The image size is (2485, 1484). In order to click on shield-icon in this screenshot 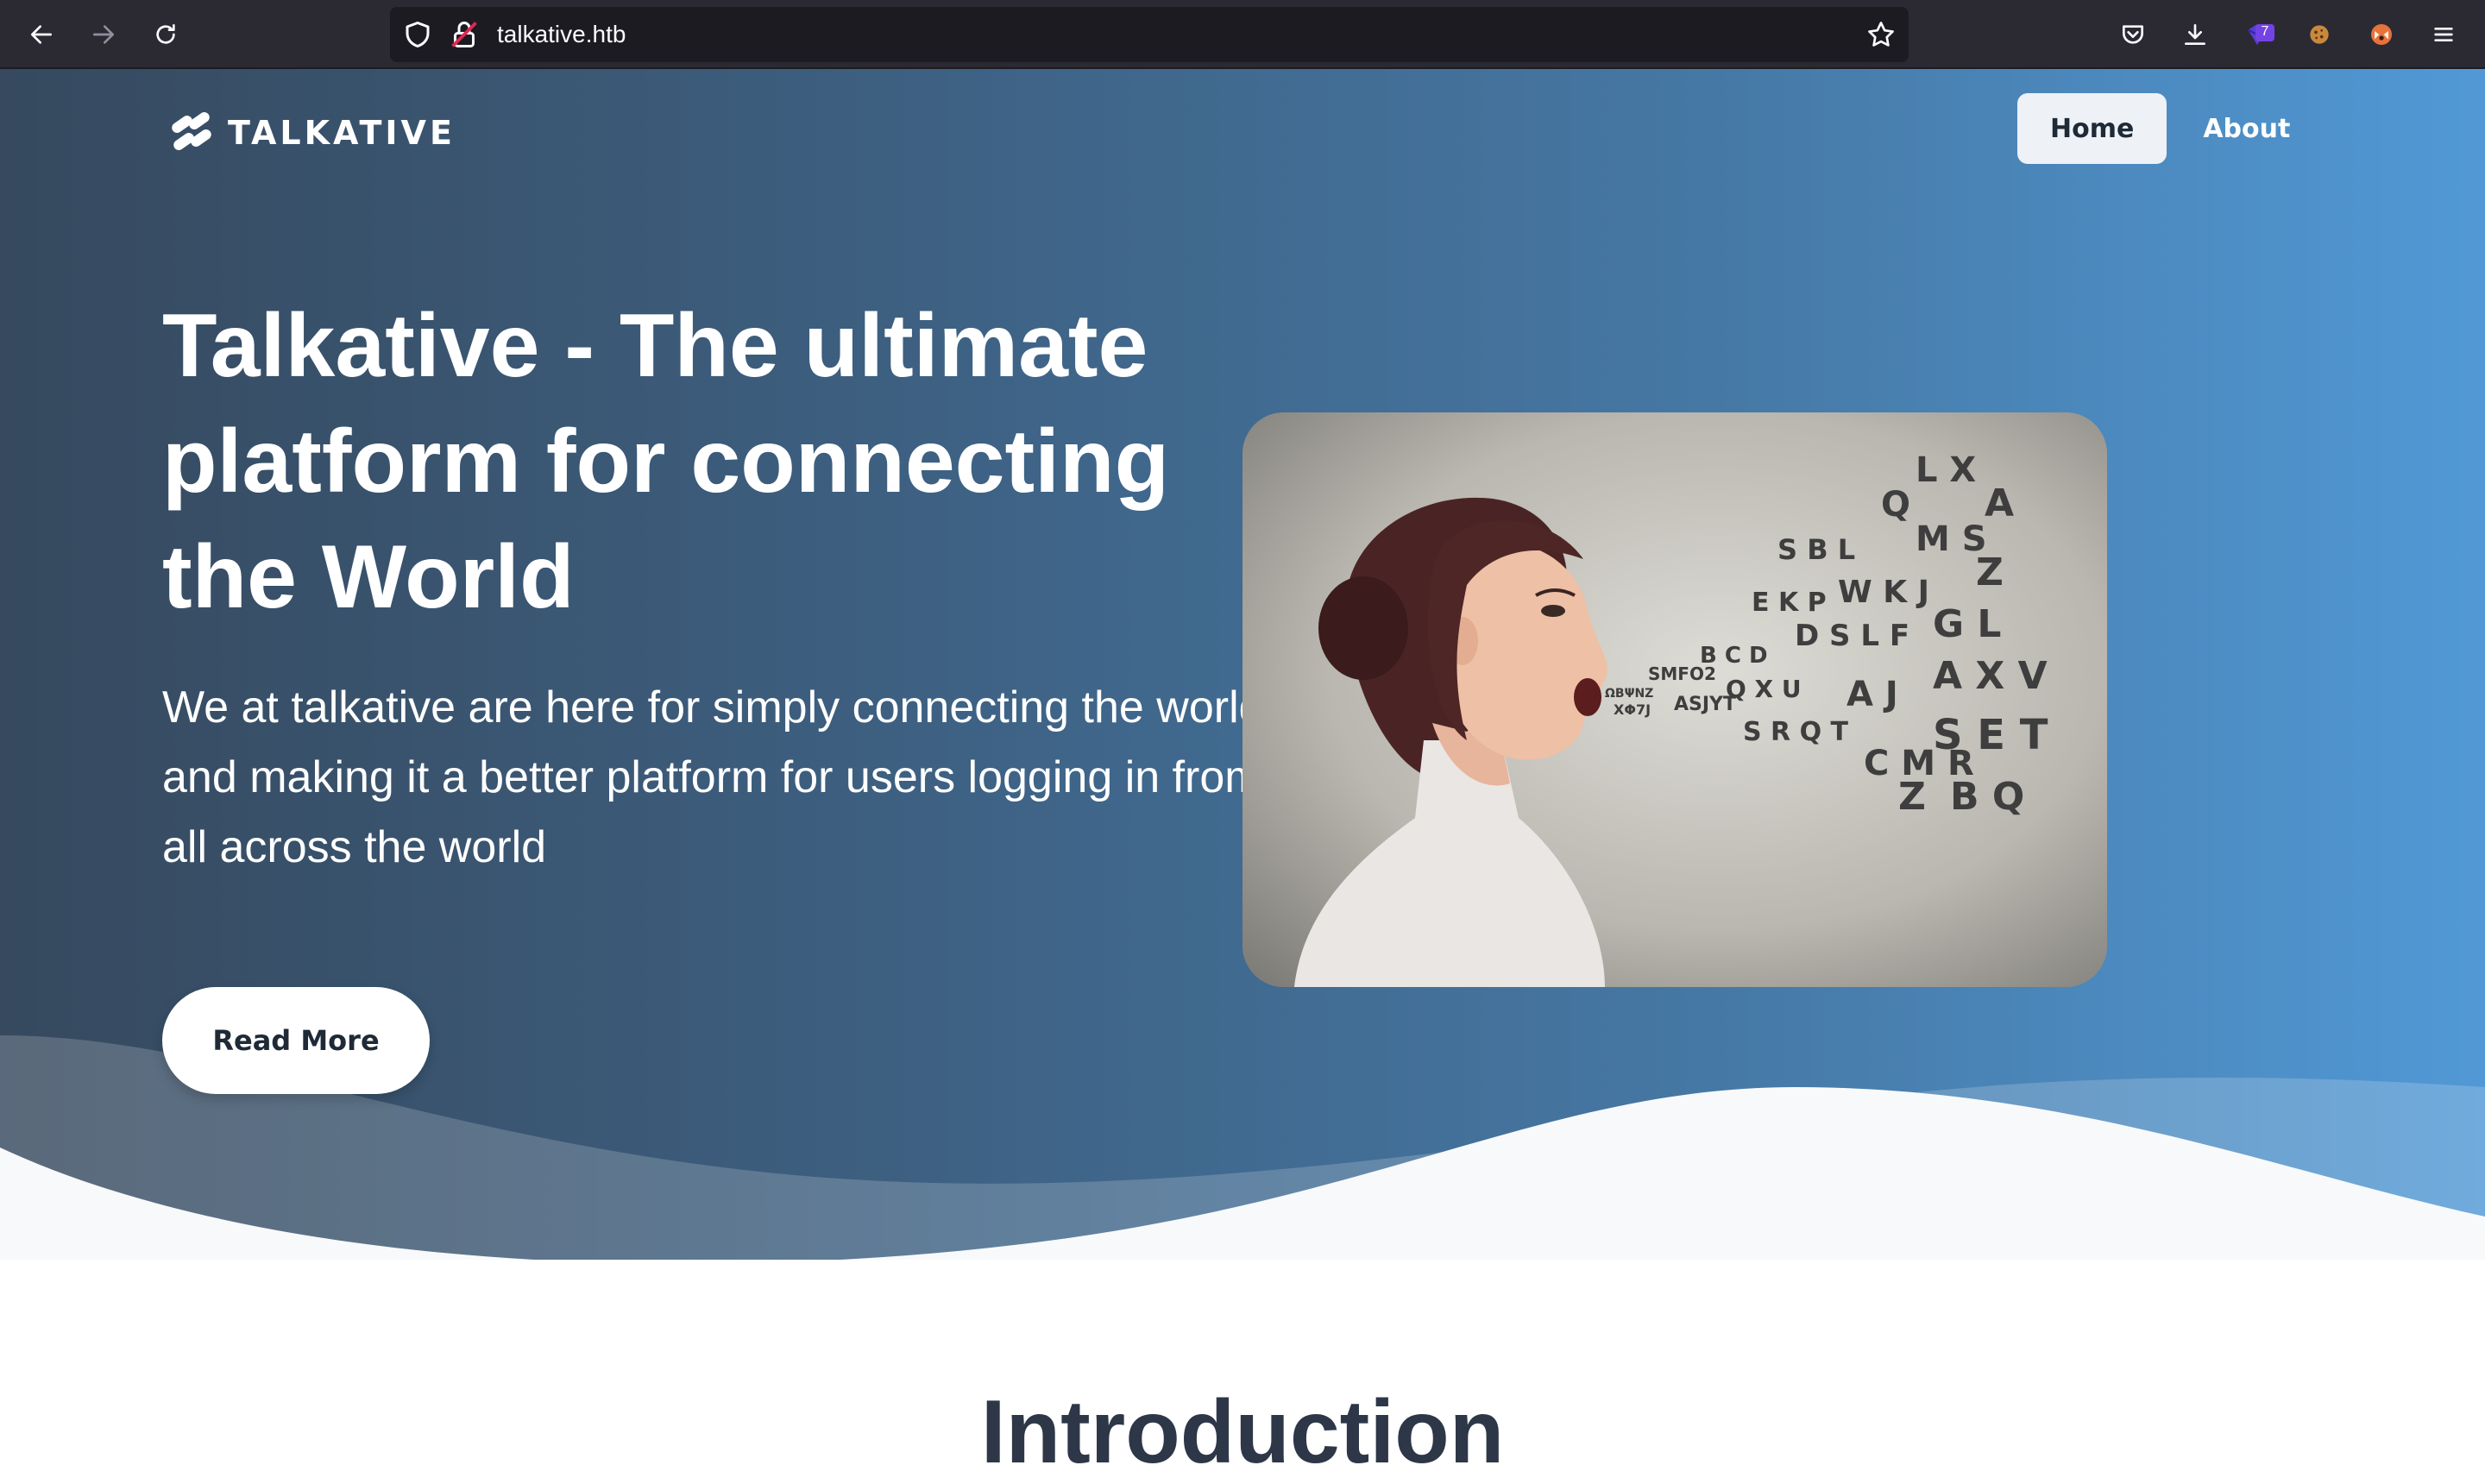, I will do `click(417, 34)`.